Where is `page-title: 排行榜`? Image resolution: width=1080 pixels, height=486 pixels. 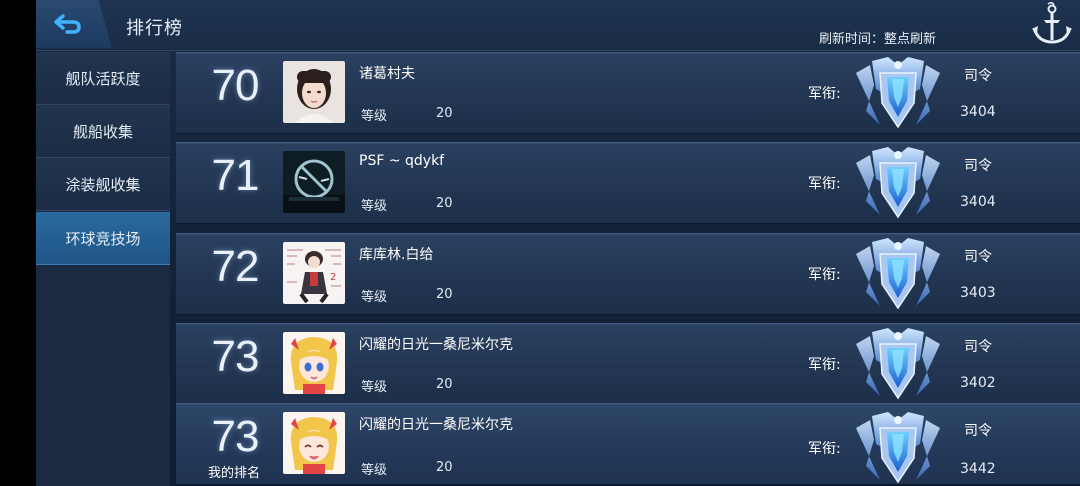 page-title: 排行榜 is located at coordinates (154, 28).